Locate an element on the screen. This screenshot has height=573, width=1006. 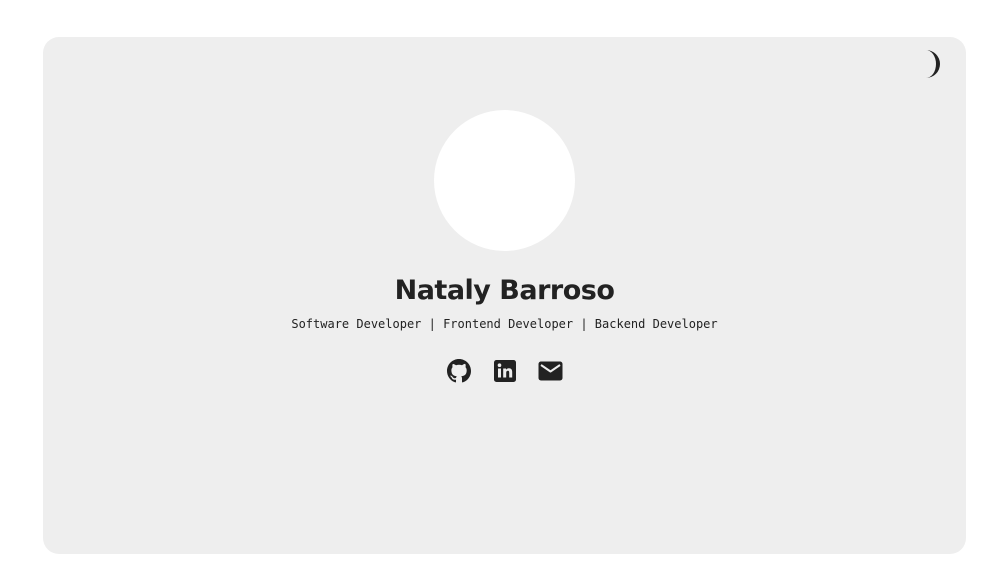
github-icon is located at coordinates (458, 373).